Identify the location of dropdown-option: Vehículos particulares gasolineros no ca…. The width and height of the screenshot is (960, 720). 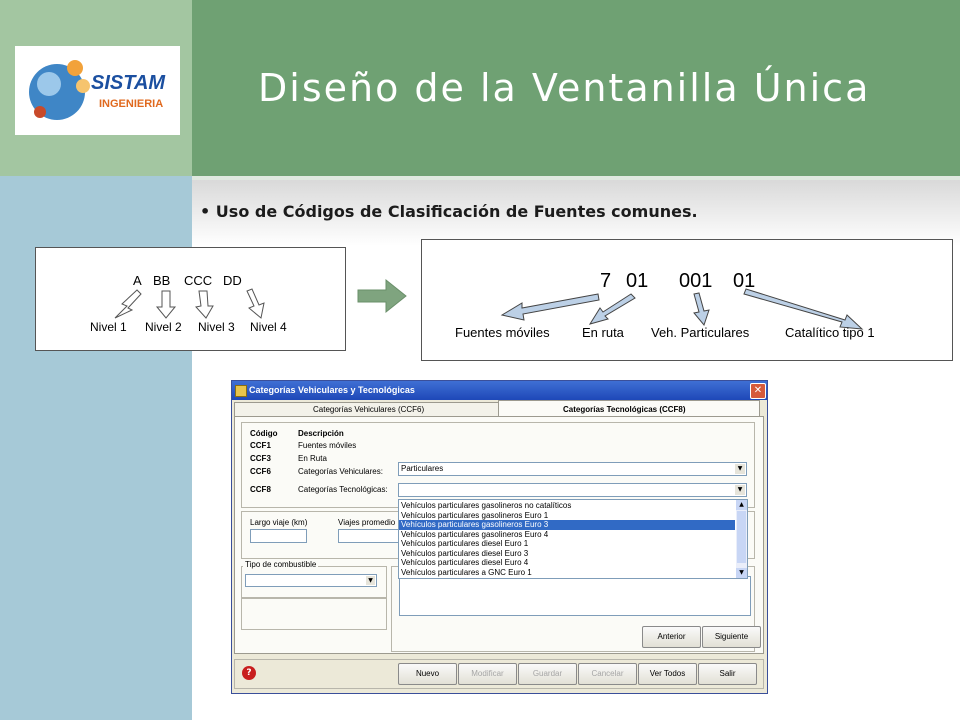
(567, 506).